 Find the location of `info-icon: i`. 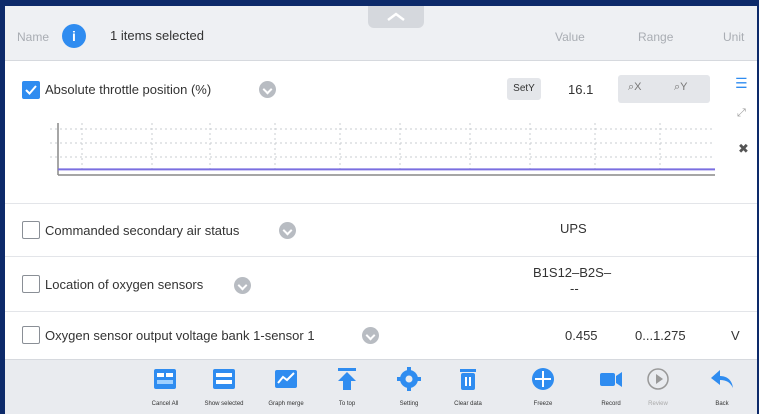

info-icon: i is located at coordinates (74, 36).